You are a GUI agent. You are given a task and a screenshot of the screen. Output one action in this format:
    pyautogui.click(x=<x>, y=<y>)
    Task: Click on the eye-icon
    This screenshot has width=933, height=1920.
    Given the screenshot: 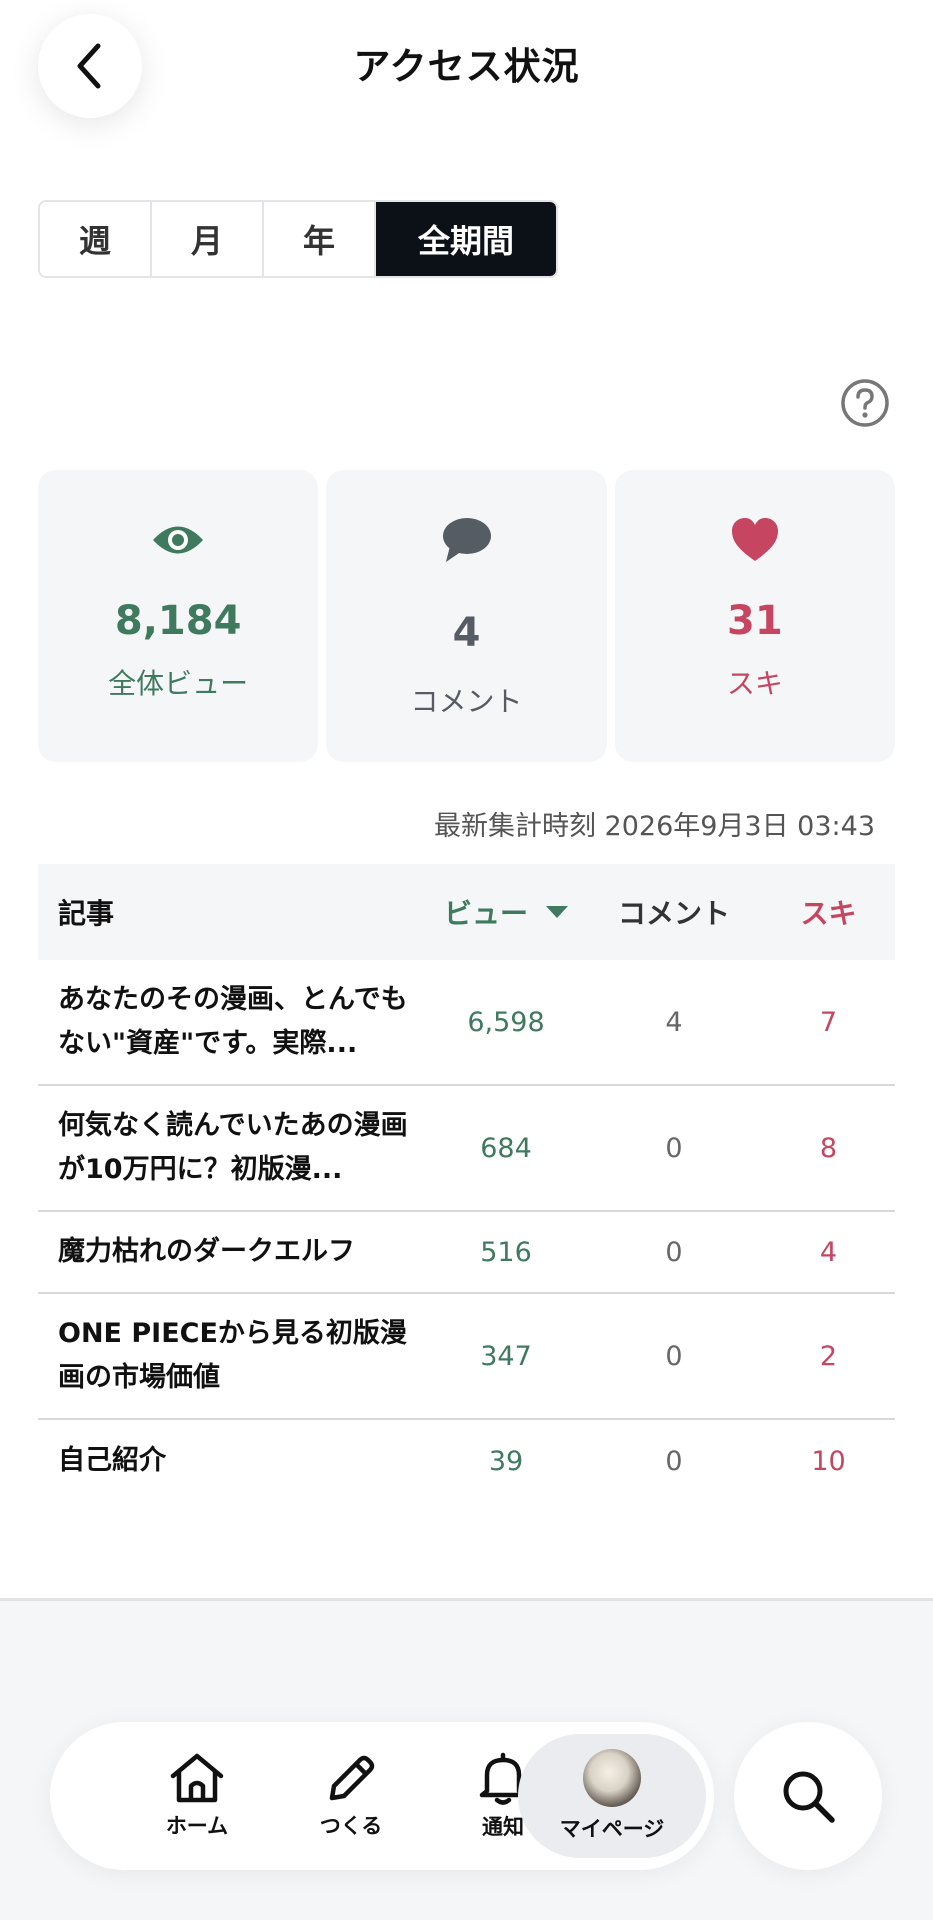 What is the action you would take?
    pyautogui.click(x=178, y=540)
    